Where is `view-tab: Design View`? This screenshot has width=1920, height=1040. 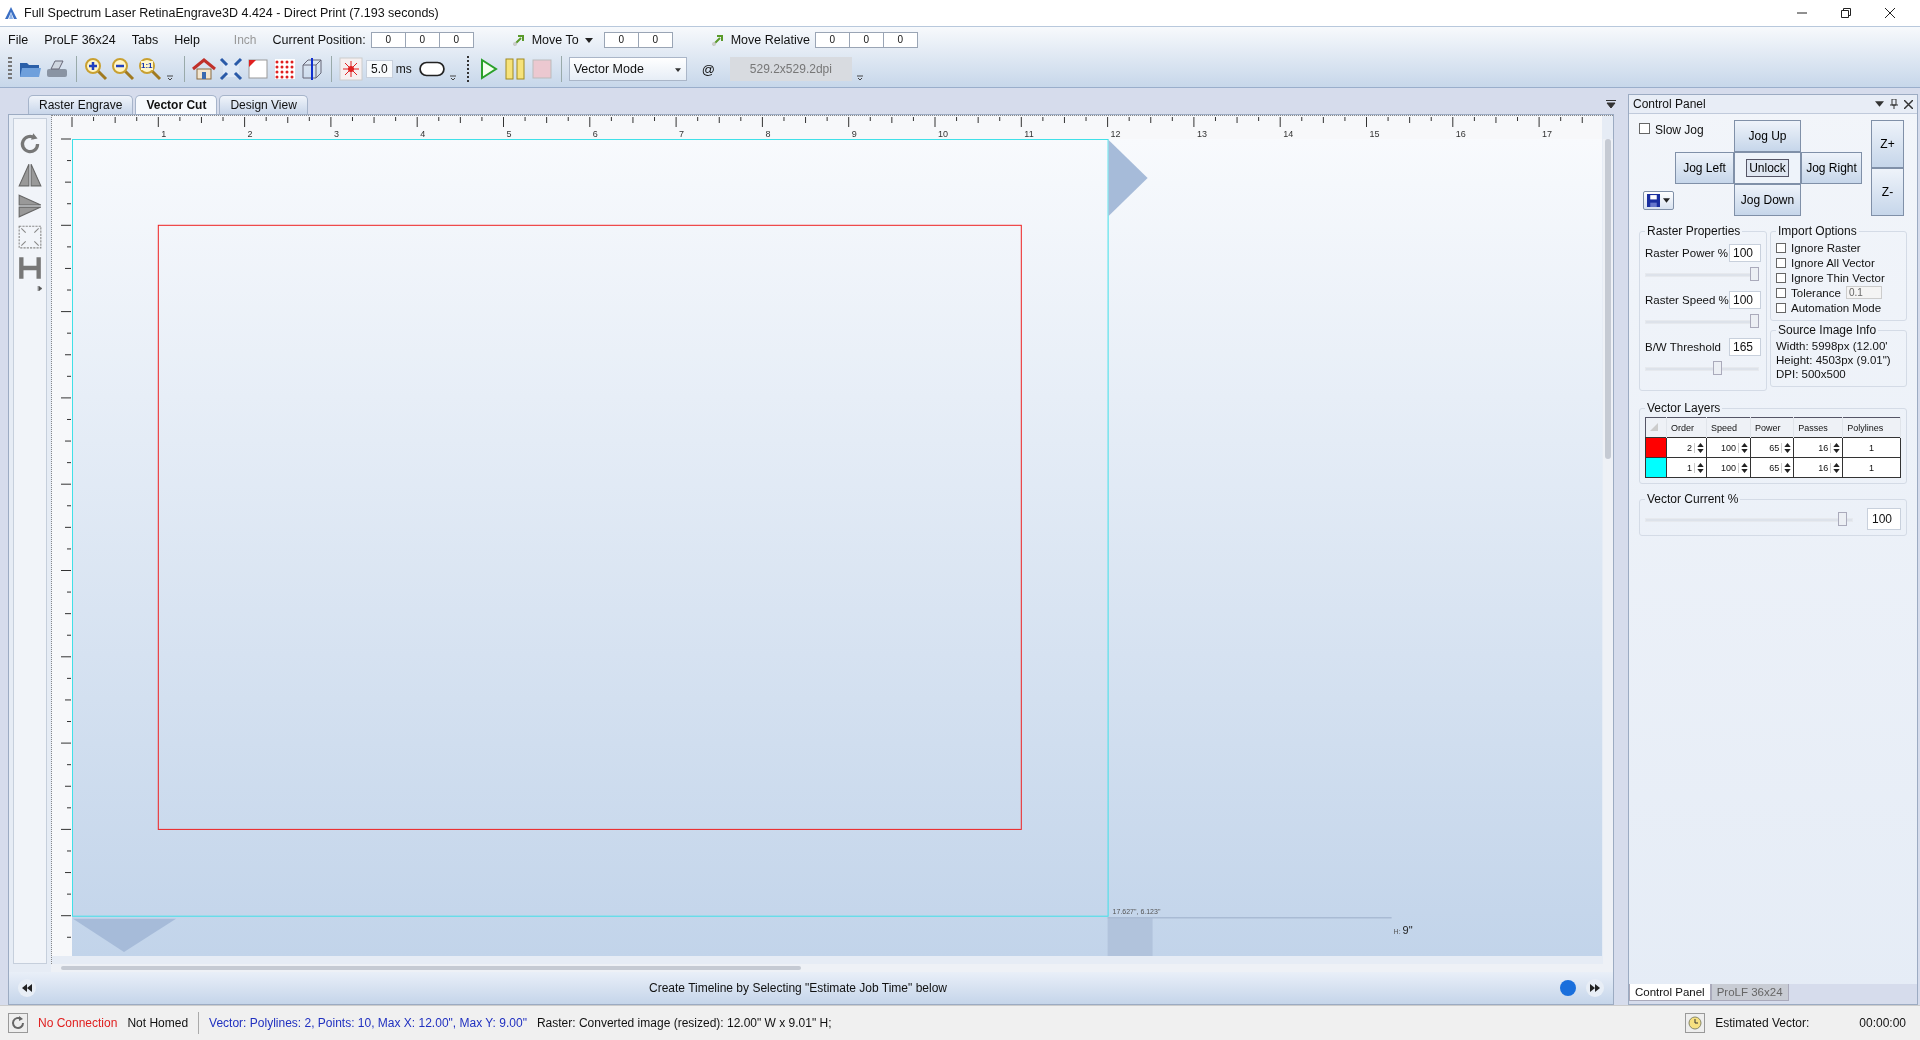
view-tab: Design View is located at coordinates (263, 104).